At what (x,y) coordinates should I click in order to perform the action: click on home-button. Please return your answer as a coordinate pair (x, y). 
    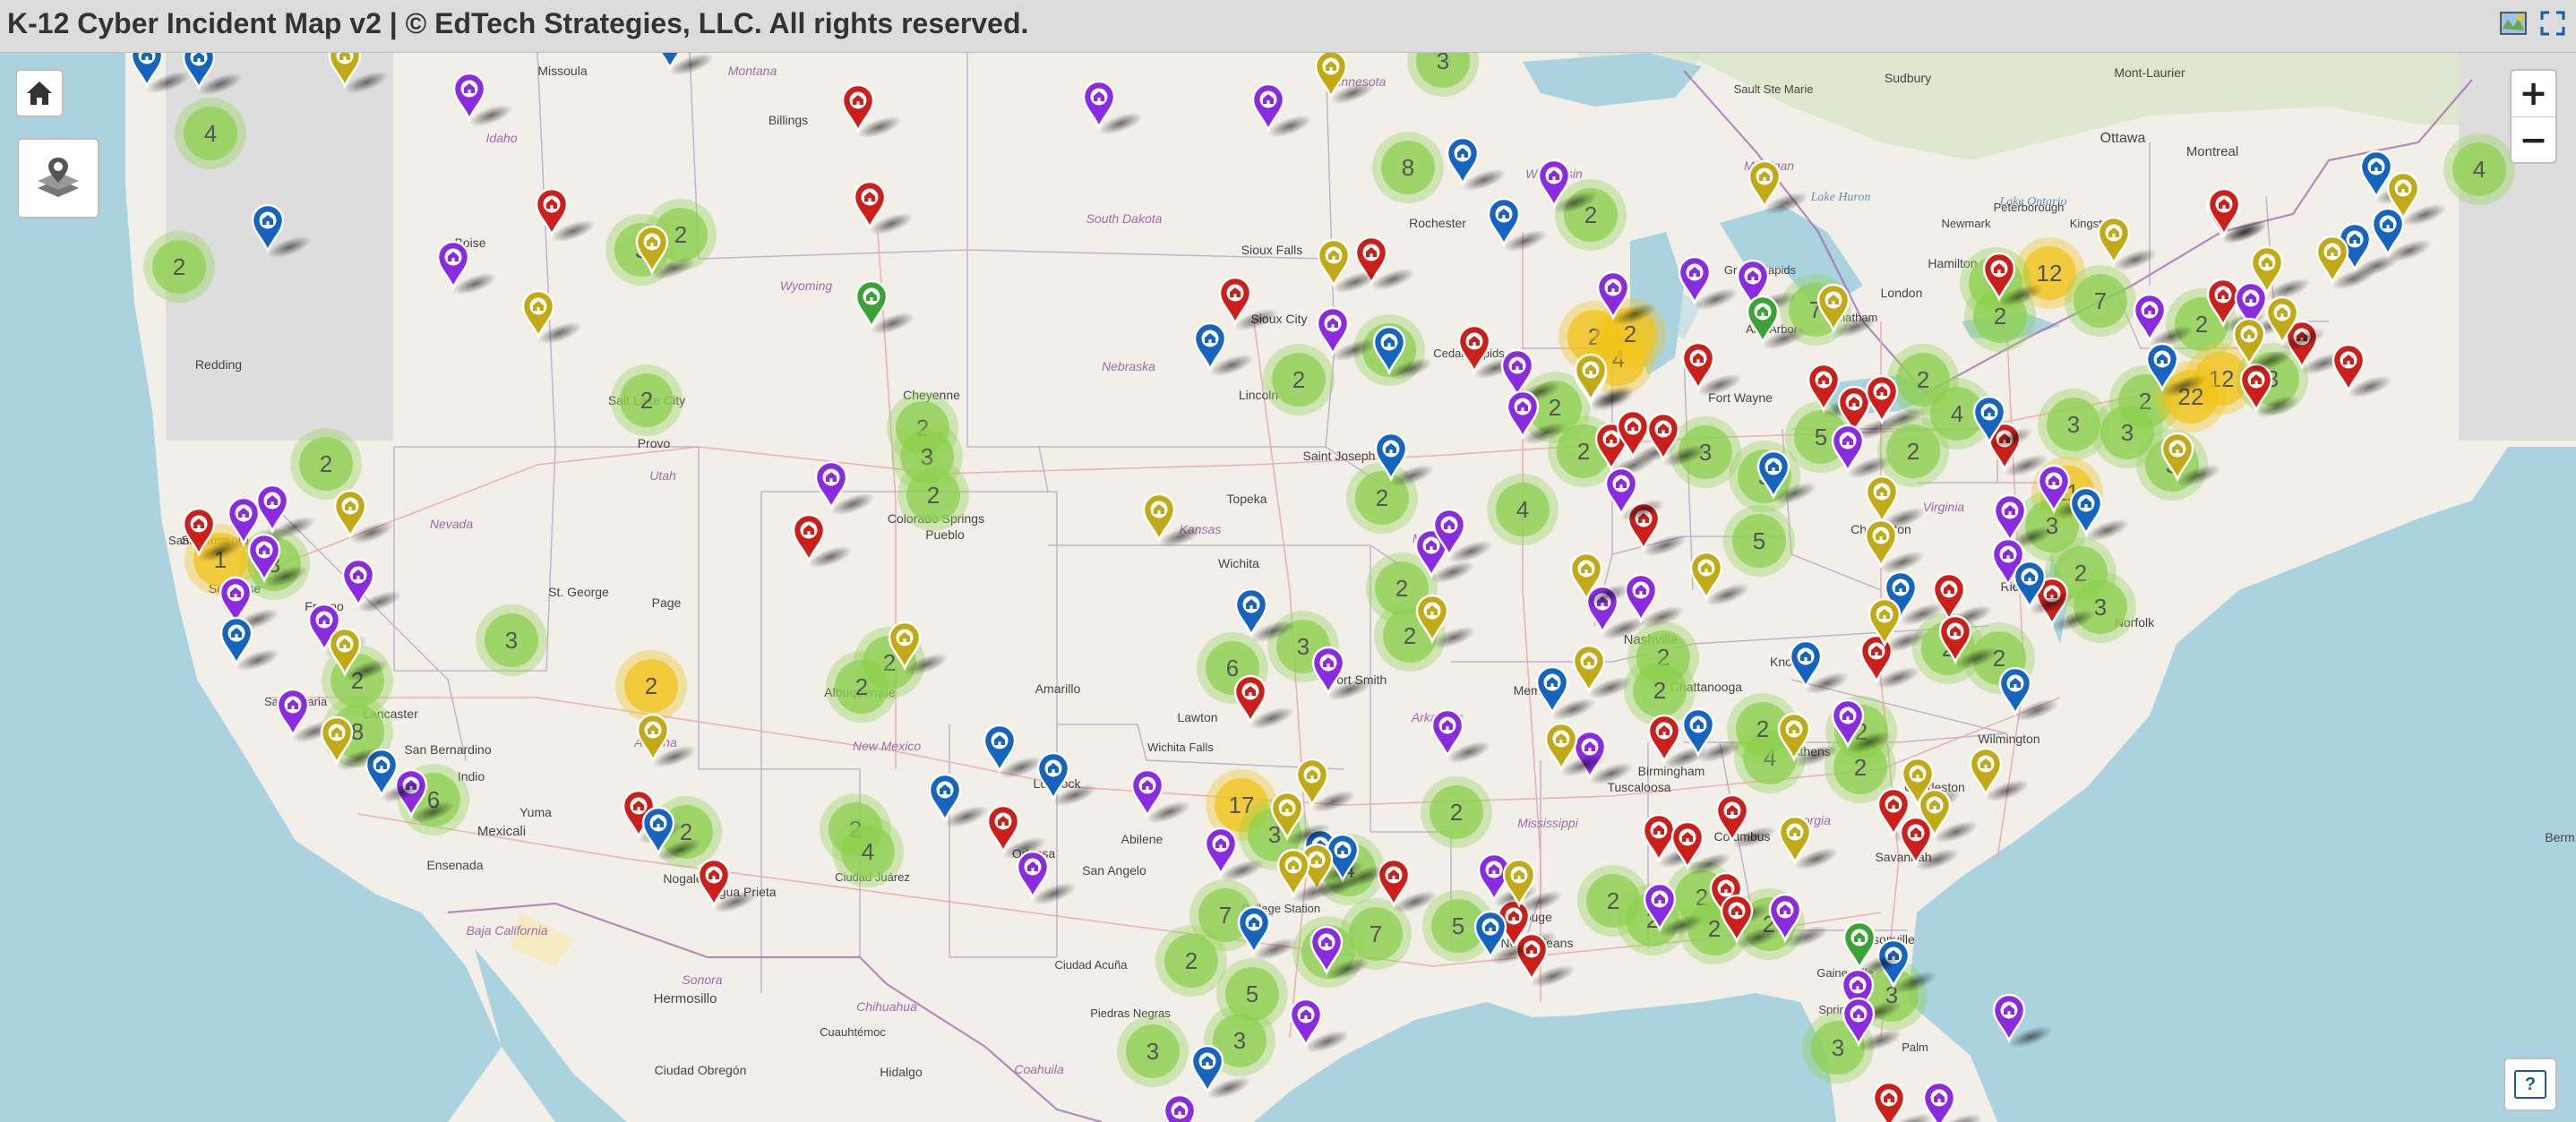
    Looking at the image, I should click on (39, 93).